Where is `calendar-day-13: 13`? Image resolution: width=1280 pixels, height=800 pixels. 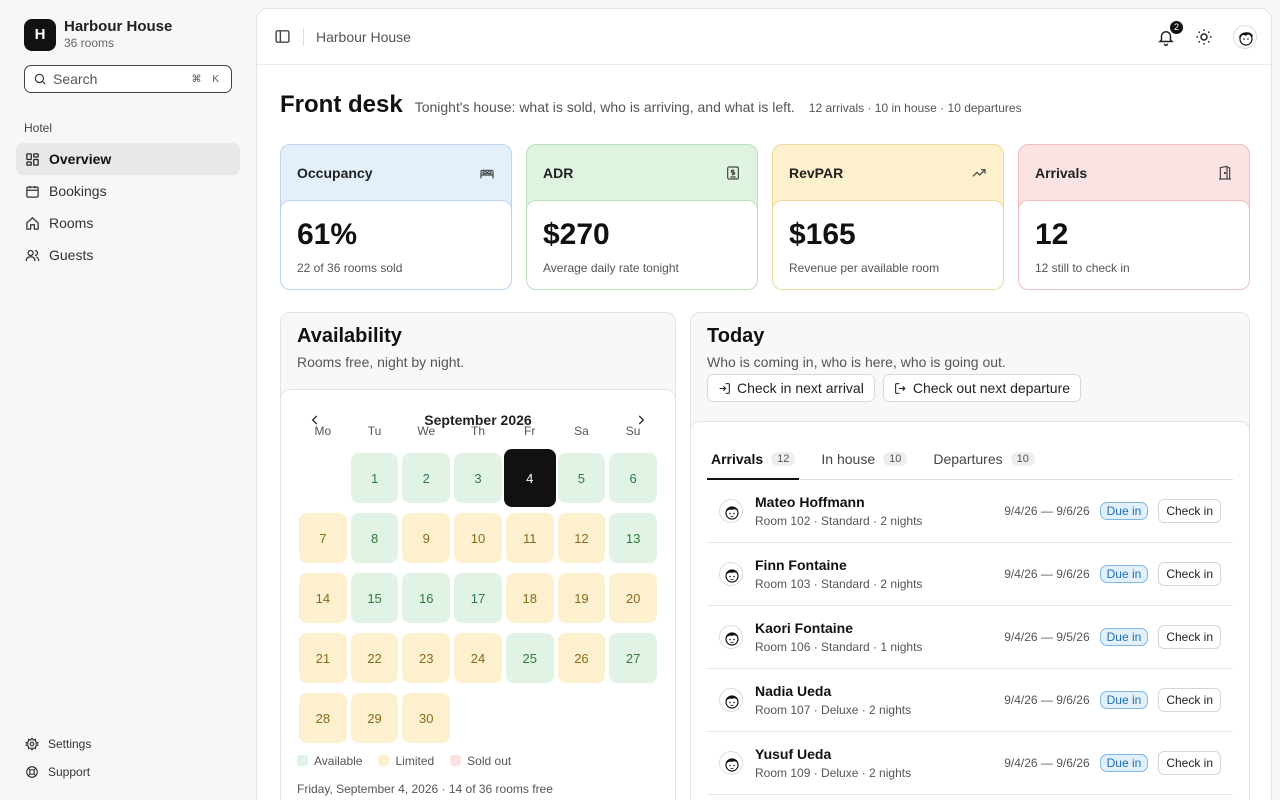 calendar-day-13: 13 is located at coordinates (633, 538).